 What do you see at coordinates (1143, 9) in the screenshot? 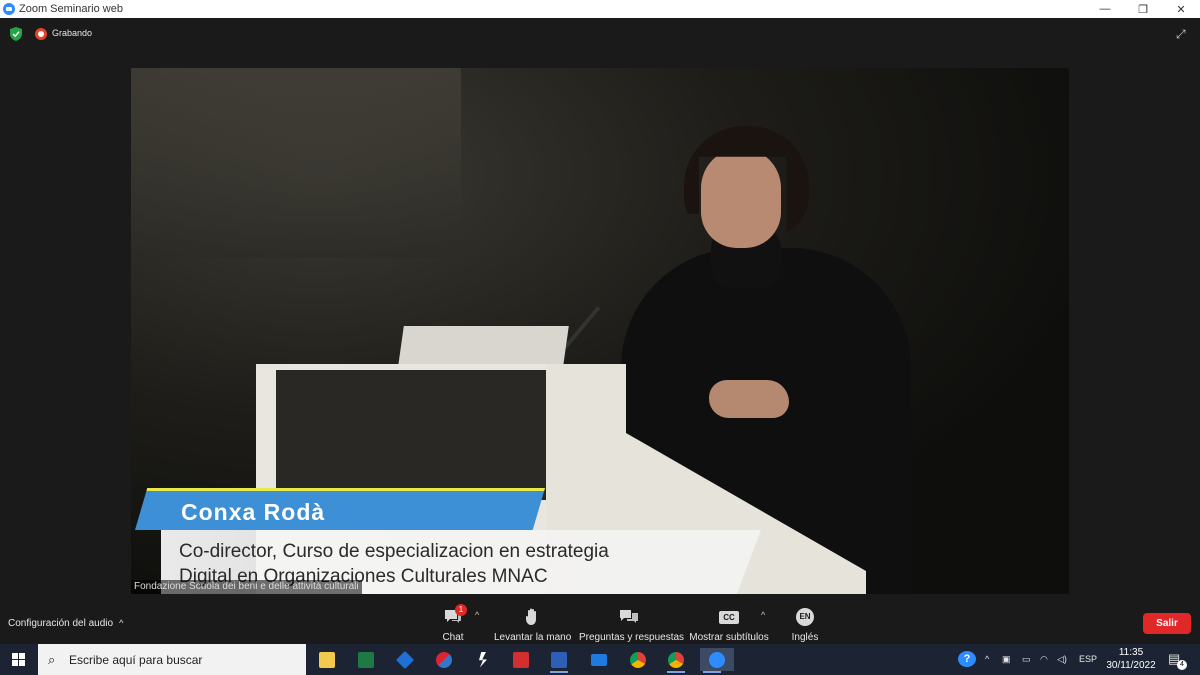
I see `restore-icon: ❐` at bounding box center [1143, 9].